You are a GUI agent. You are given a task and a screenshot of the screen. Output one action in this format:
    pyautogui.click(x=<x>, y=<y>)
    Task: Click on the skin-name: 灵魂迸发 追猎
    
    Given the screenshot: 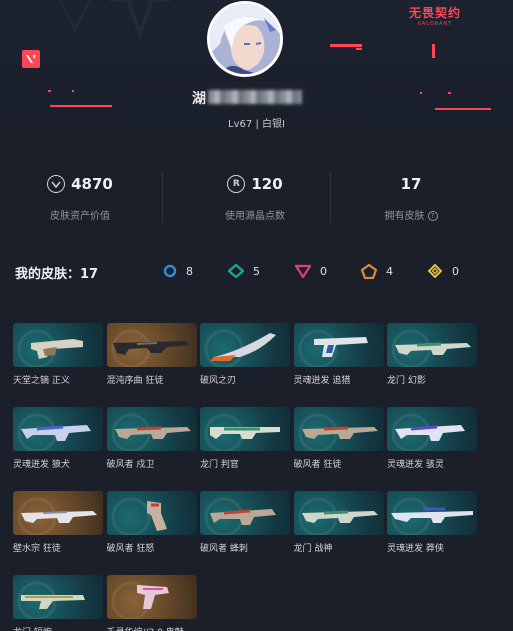 What is the action you would take?
    pyautogui.click(x=322, y=381)
    